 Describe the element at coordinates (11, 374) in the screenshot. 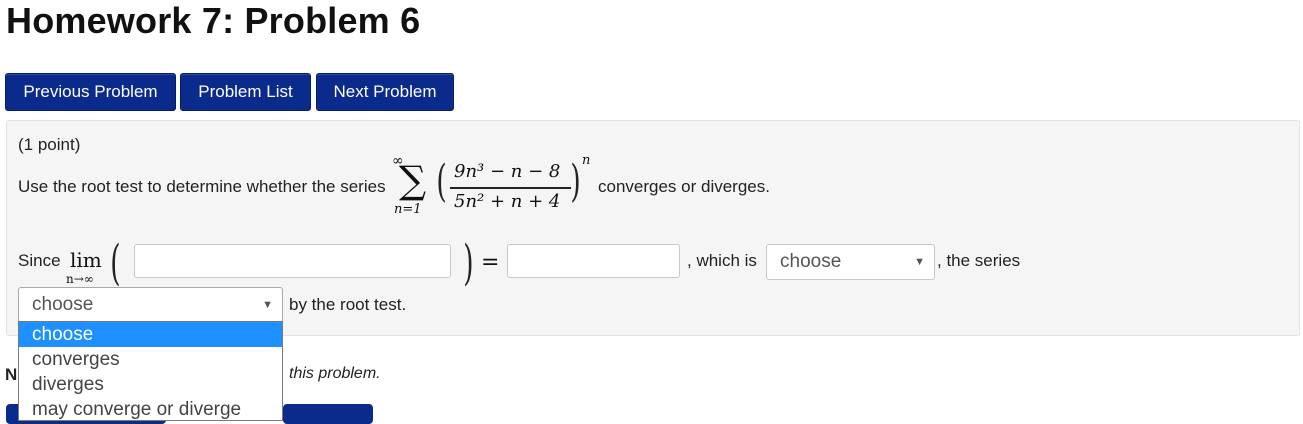

I see `note-cut-letter: N` at that location.